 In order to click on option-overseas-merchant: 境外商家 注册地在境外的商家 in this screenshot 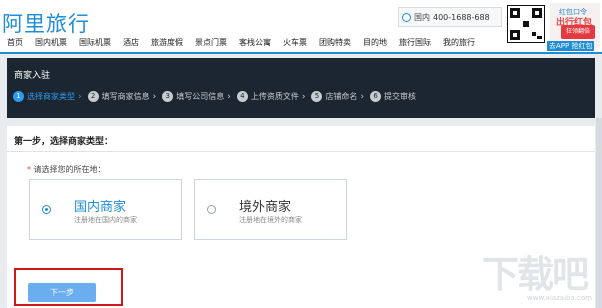, I will do `click(270, 209)`.